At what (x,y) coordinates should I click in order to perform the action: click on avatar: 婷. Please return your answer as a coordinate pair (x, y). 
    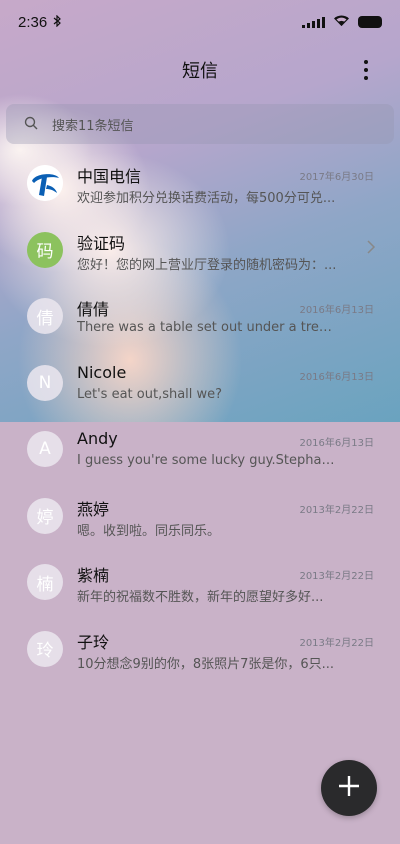
    Looking at the image, I should click on (45, 515).